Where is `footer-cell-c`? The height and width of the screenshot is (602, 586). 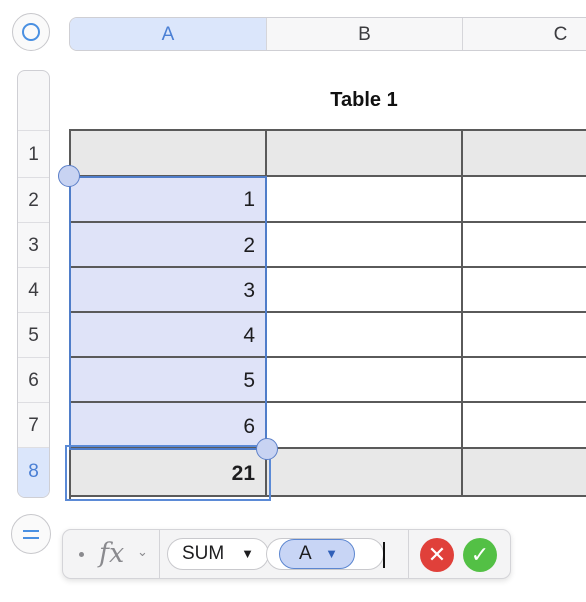 footer-cell-c is located at coordinates (524, 473).